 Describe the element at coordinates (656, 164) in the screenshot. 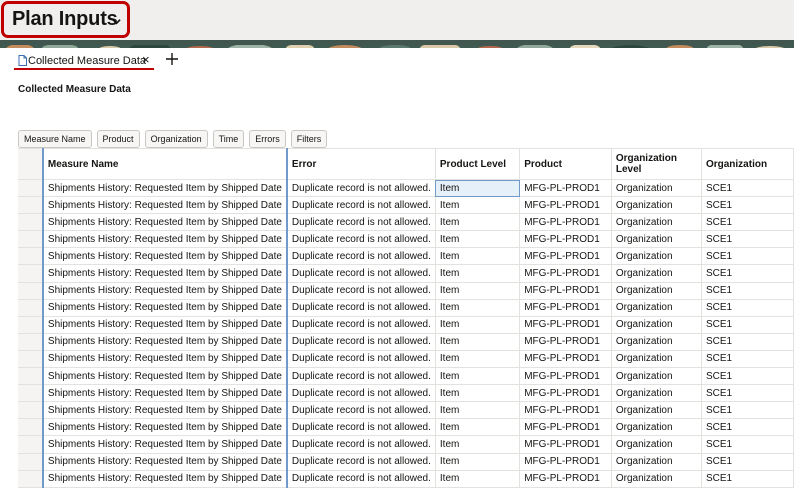

I see `column-header-organization-level: Organization Level` at that location.